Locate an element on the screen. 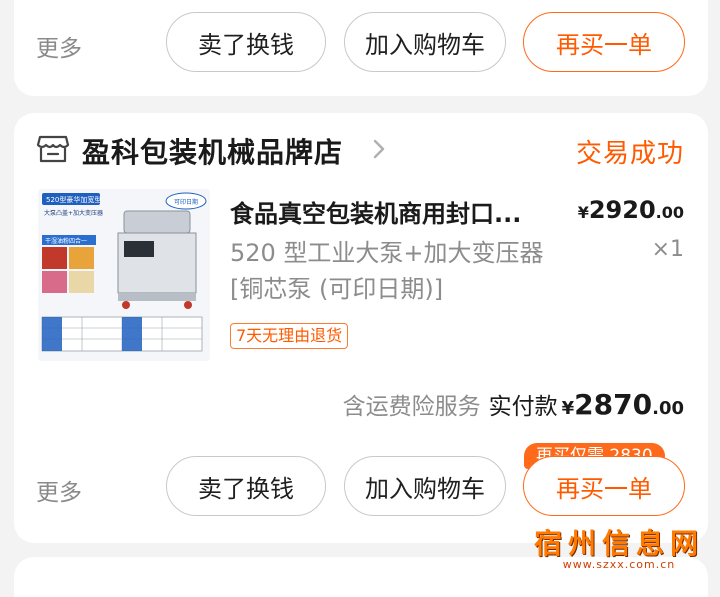  shop-name: 盈科包装机械品牌店 is located at coordinates (212, 151).